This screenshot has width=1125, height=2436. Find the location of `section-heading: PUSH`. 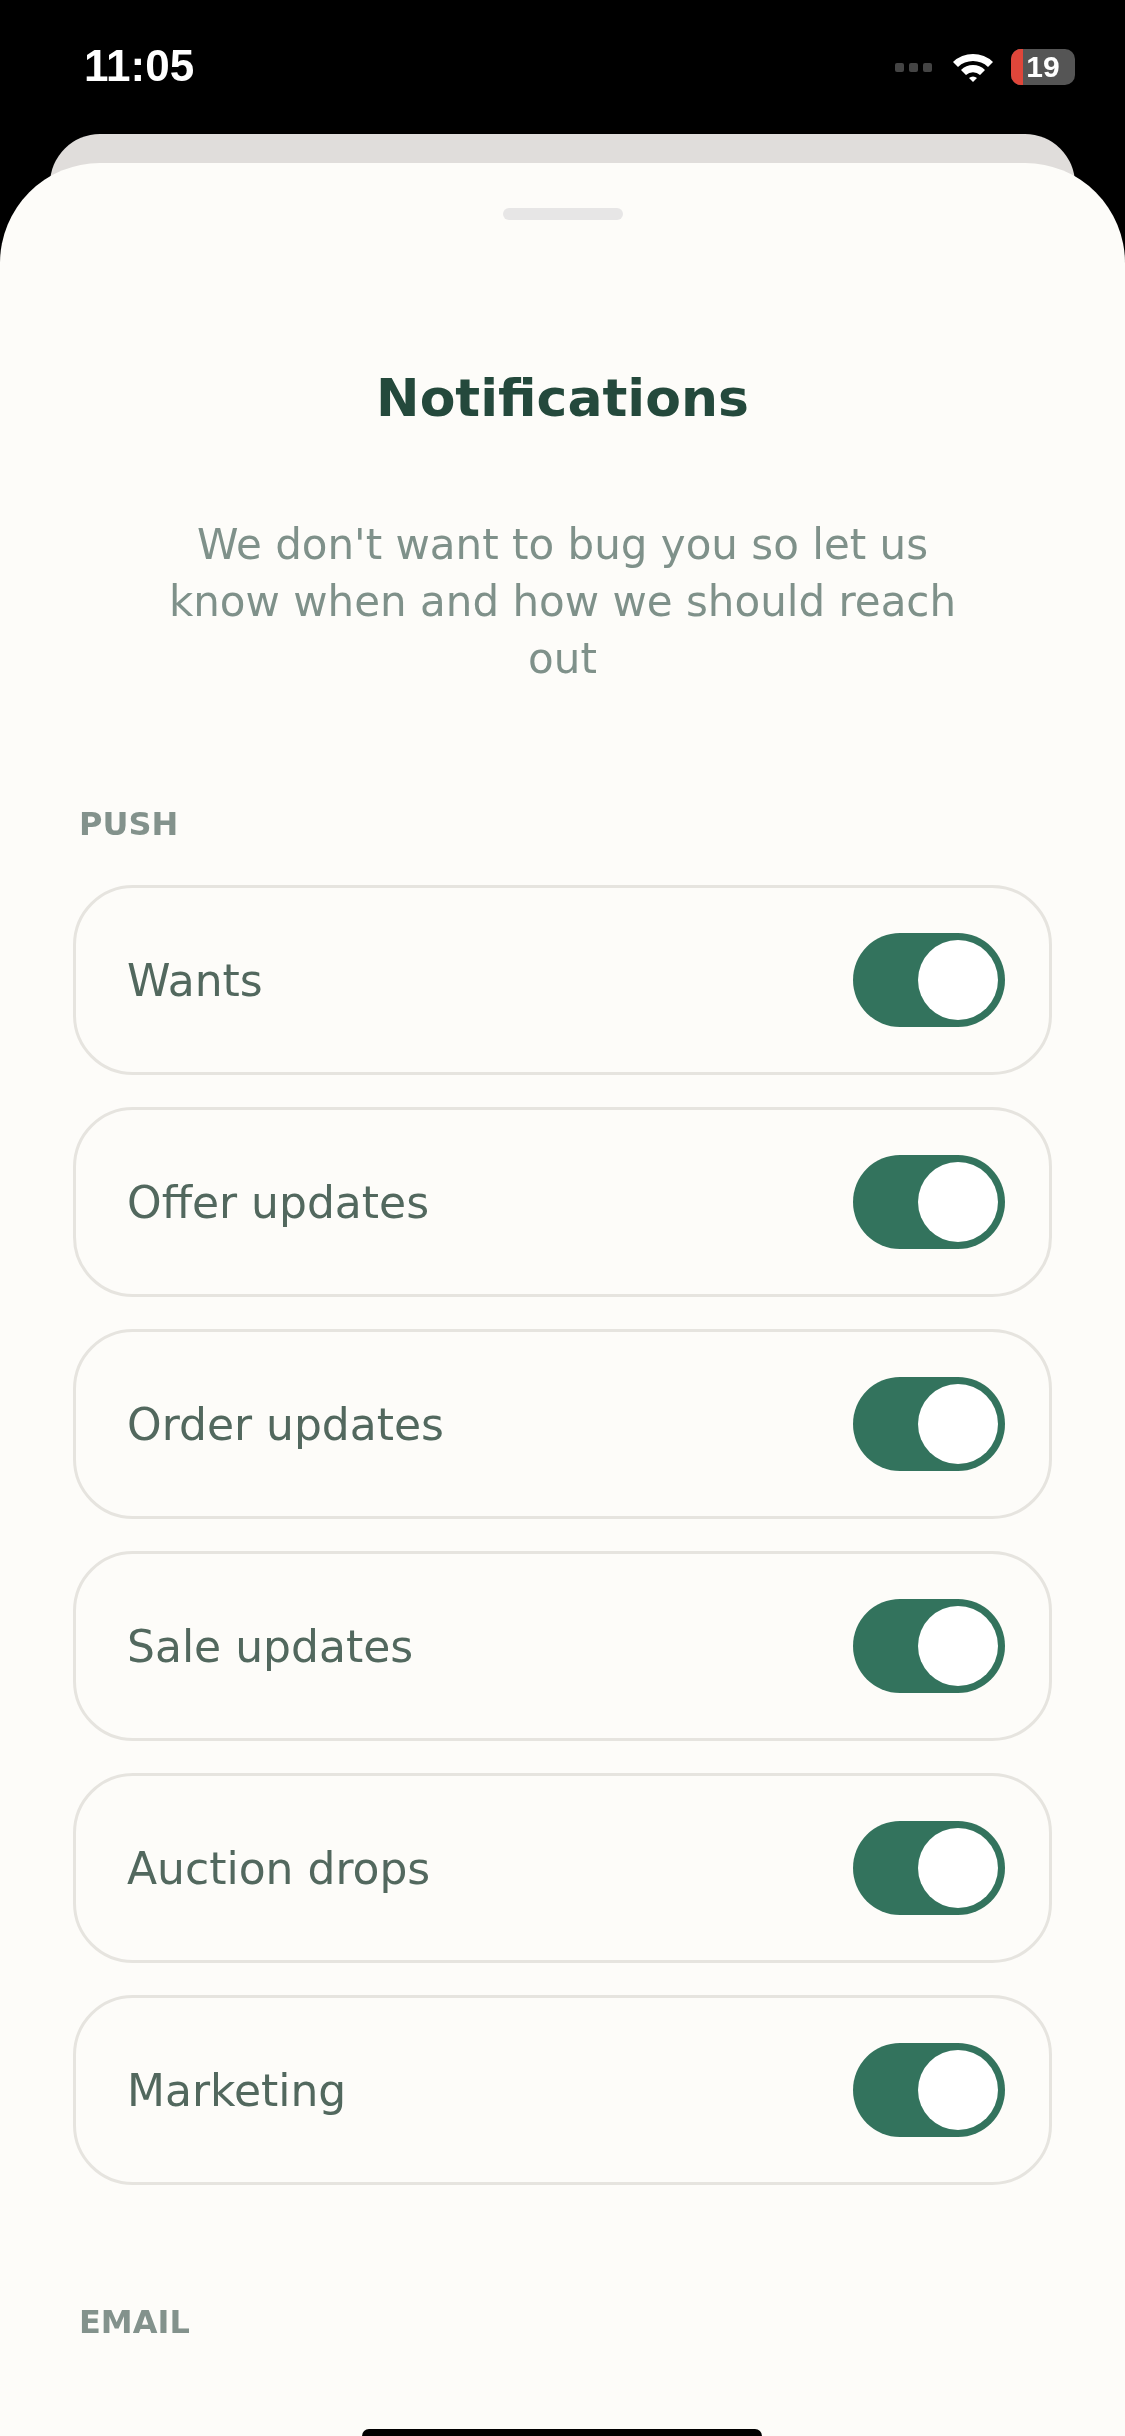

section-heading: PUSH is located at coordinates (129, 824).